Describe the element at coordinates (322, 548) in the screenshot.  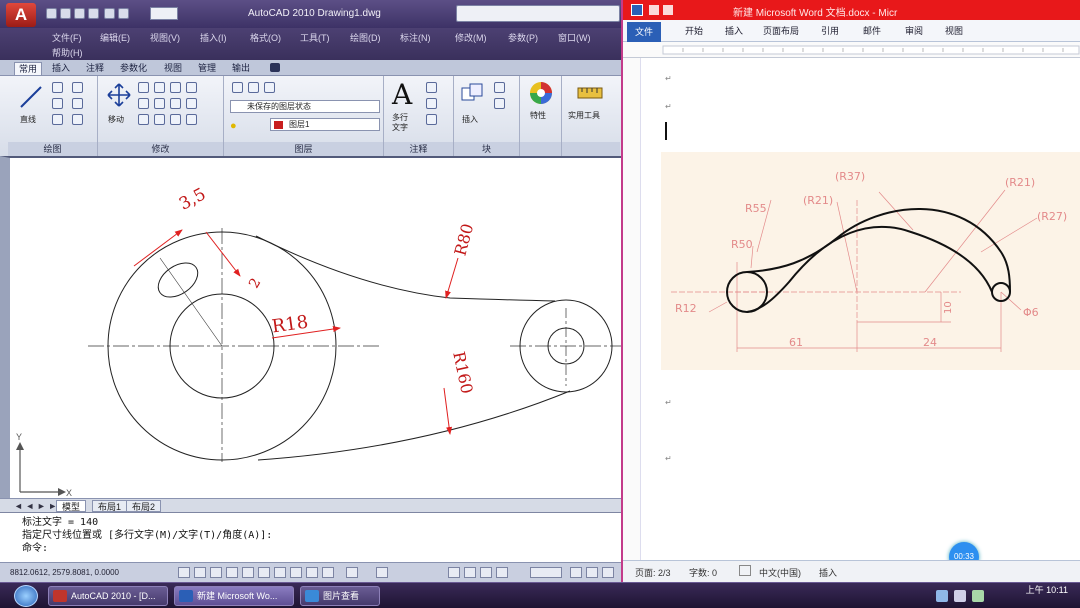
I see `command-prompt: 命令:` at that location.